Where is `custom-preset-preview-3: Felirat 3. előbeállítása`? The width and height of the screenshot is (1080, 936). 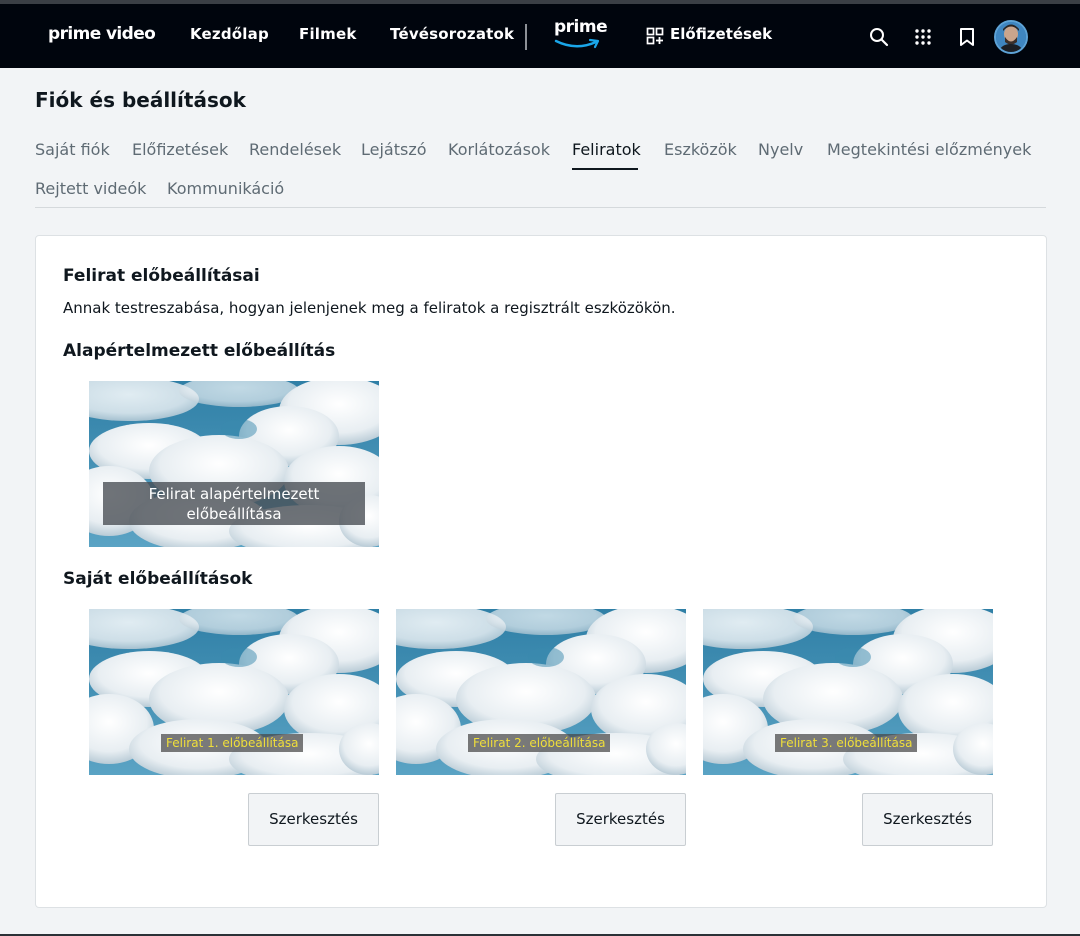 custom-preset-preview-3: Felirat 3. előbeállítása is located at coordinates (848, 692).